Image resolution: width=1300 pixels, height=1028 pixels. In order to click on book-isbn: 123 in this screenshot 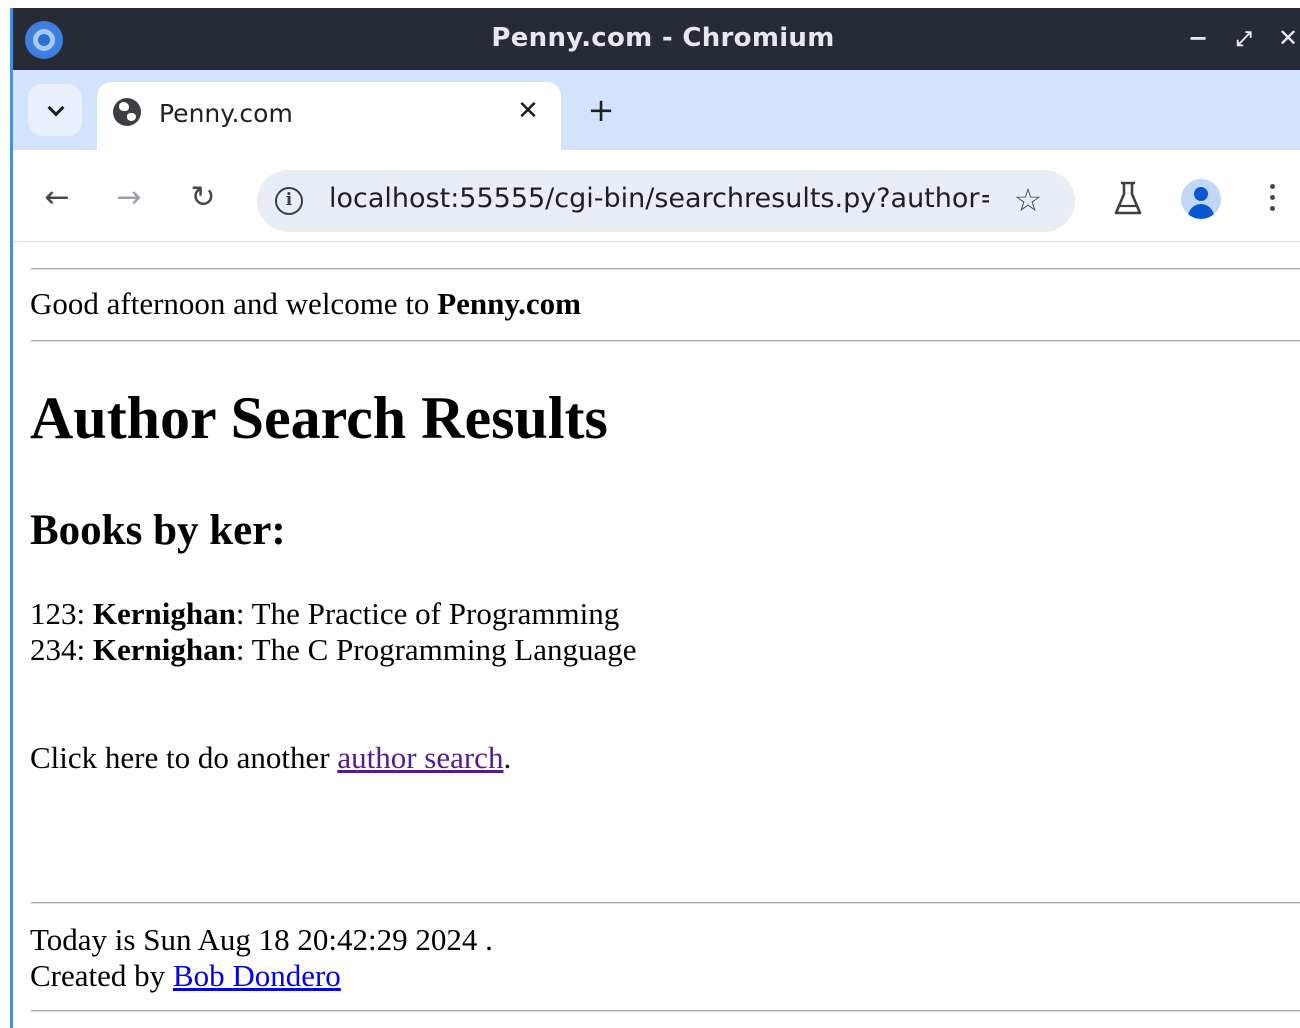, I will do `click(53, 613)`.